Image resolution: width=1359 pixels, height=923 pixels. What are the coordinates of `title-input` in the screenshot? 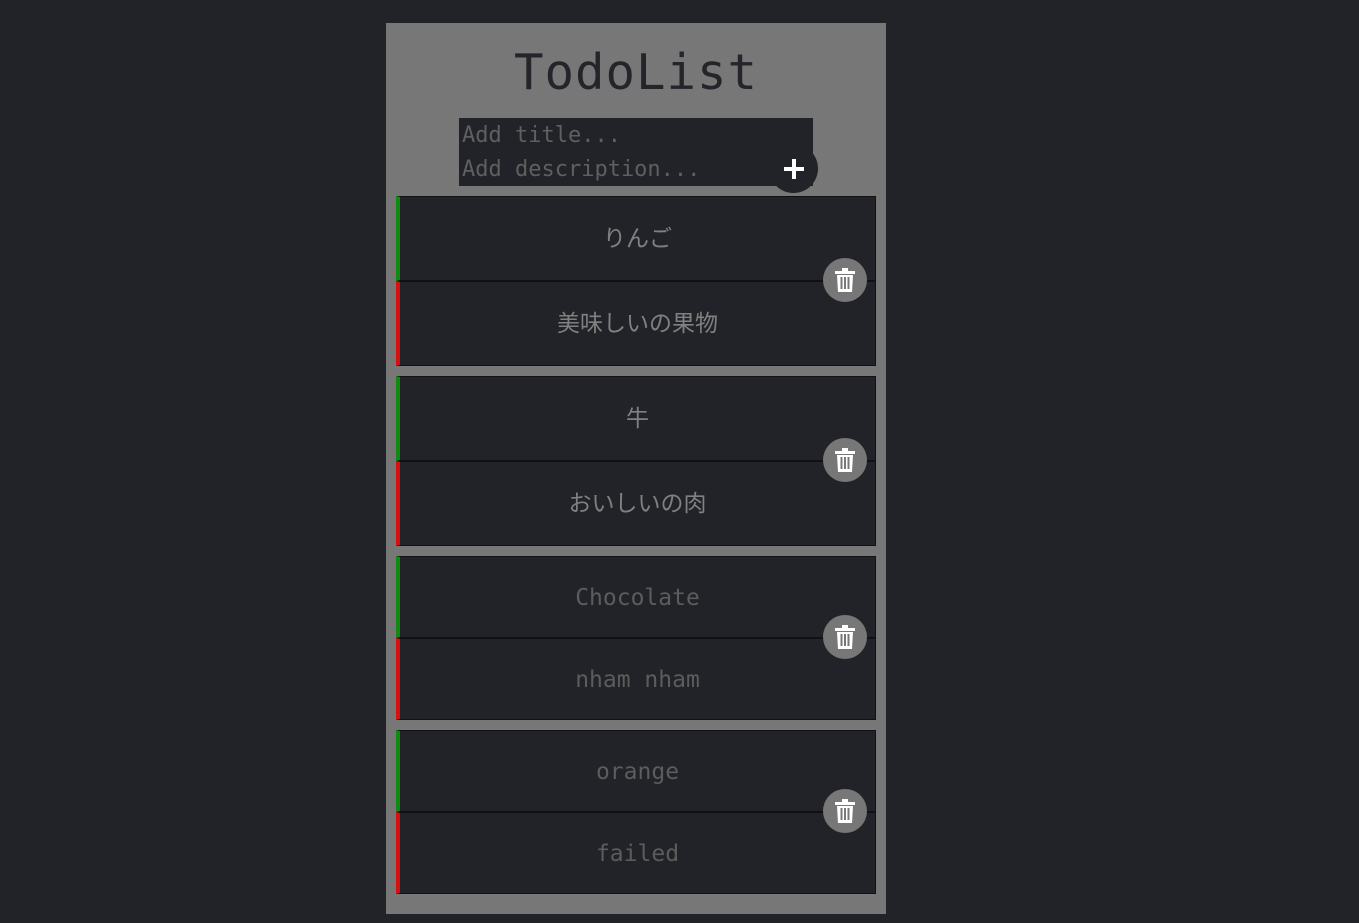 It's located at (634, 135).